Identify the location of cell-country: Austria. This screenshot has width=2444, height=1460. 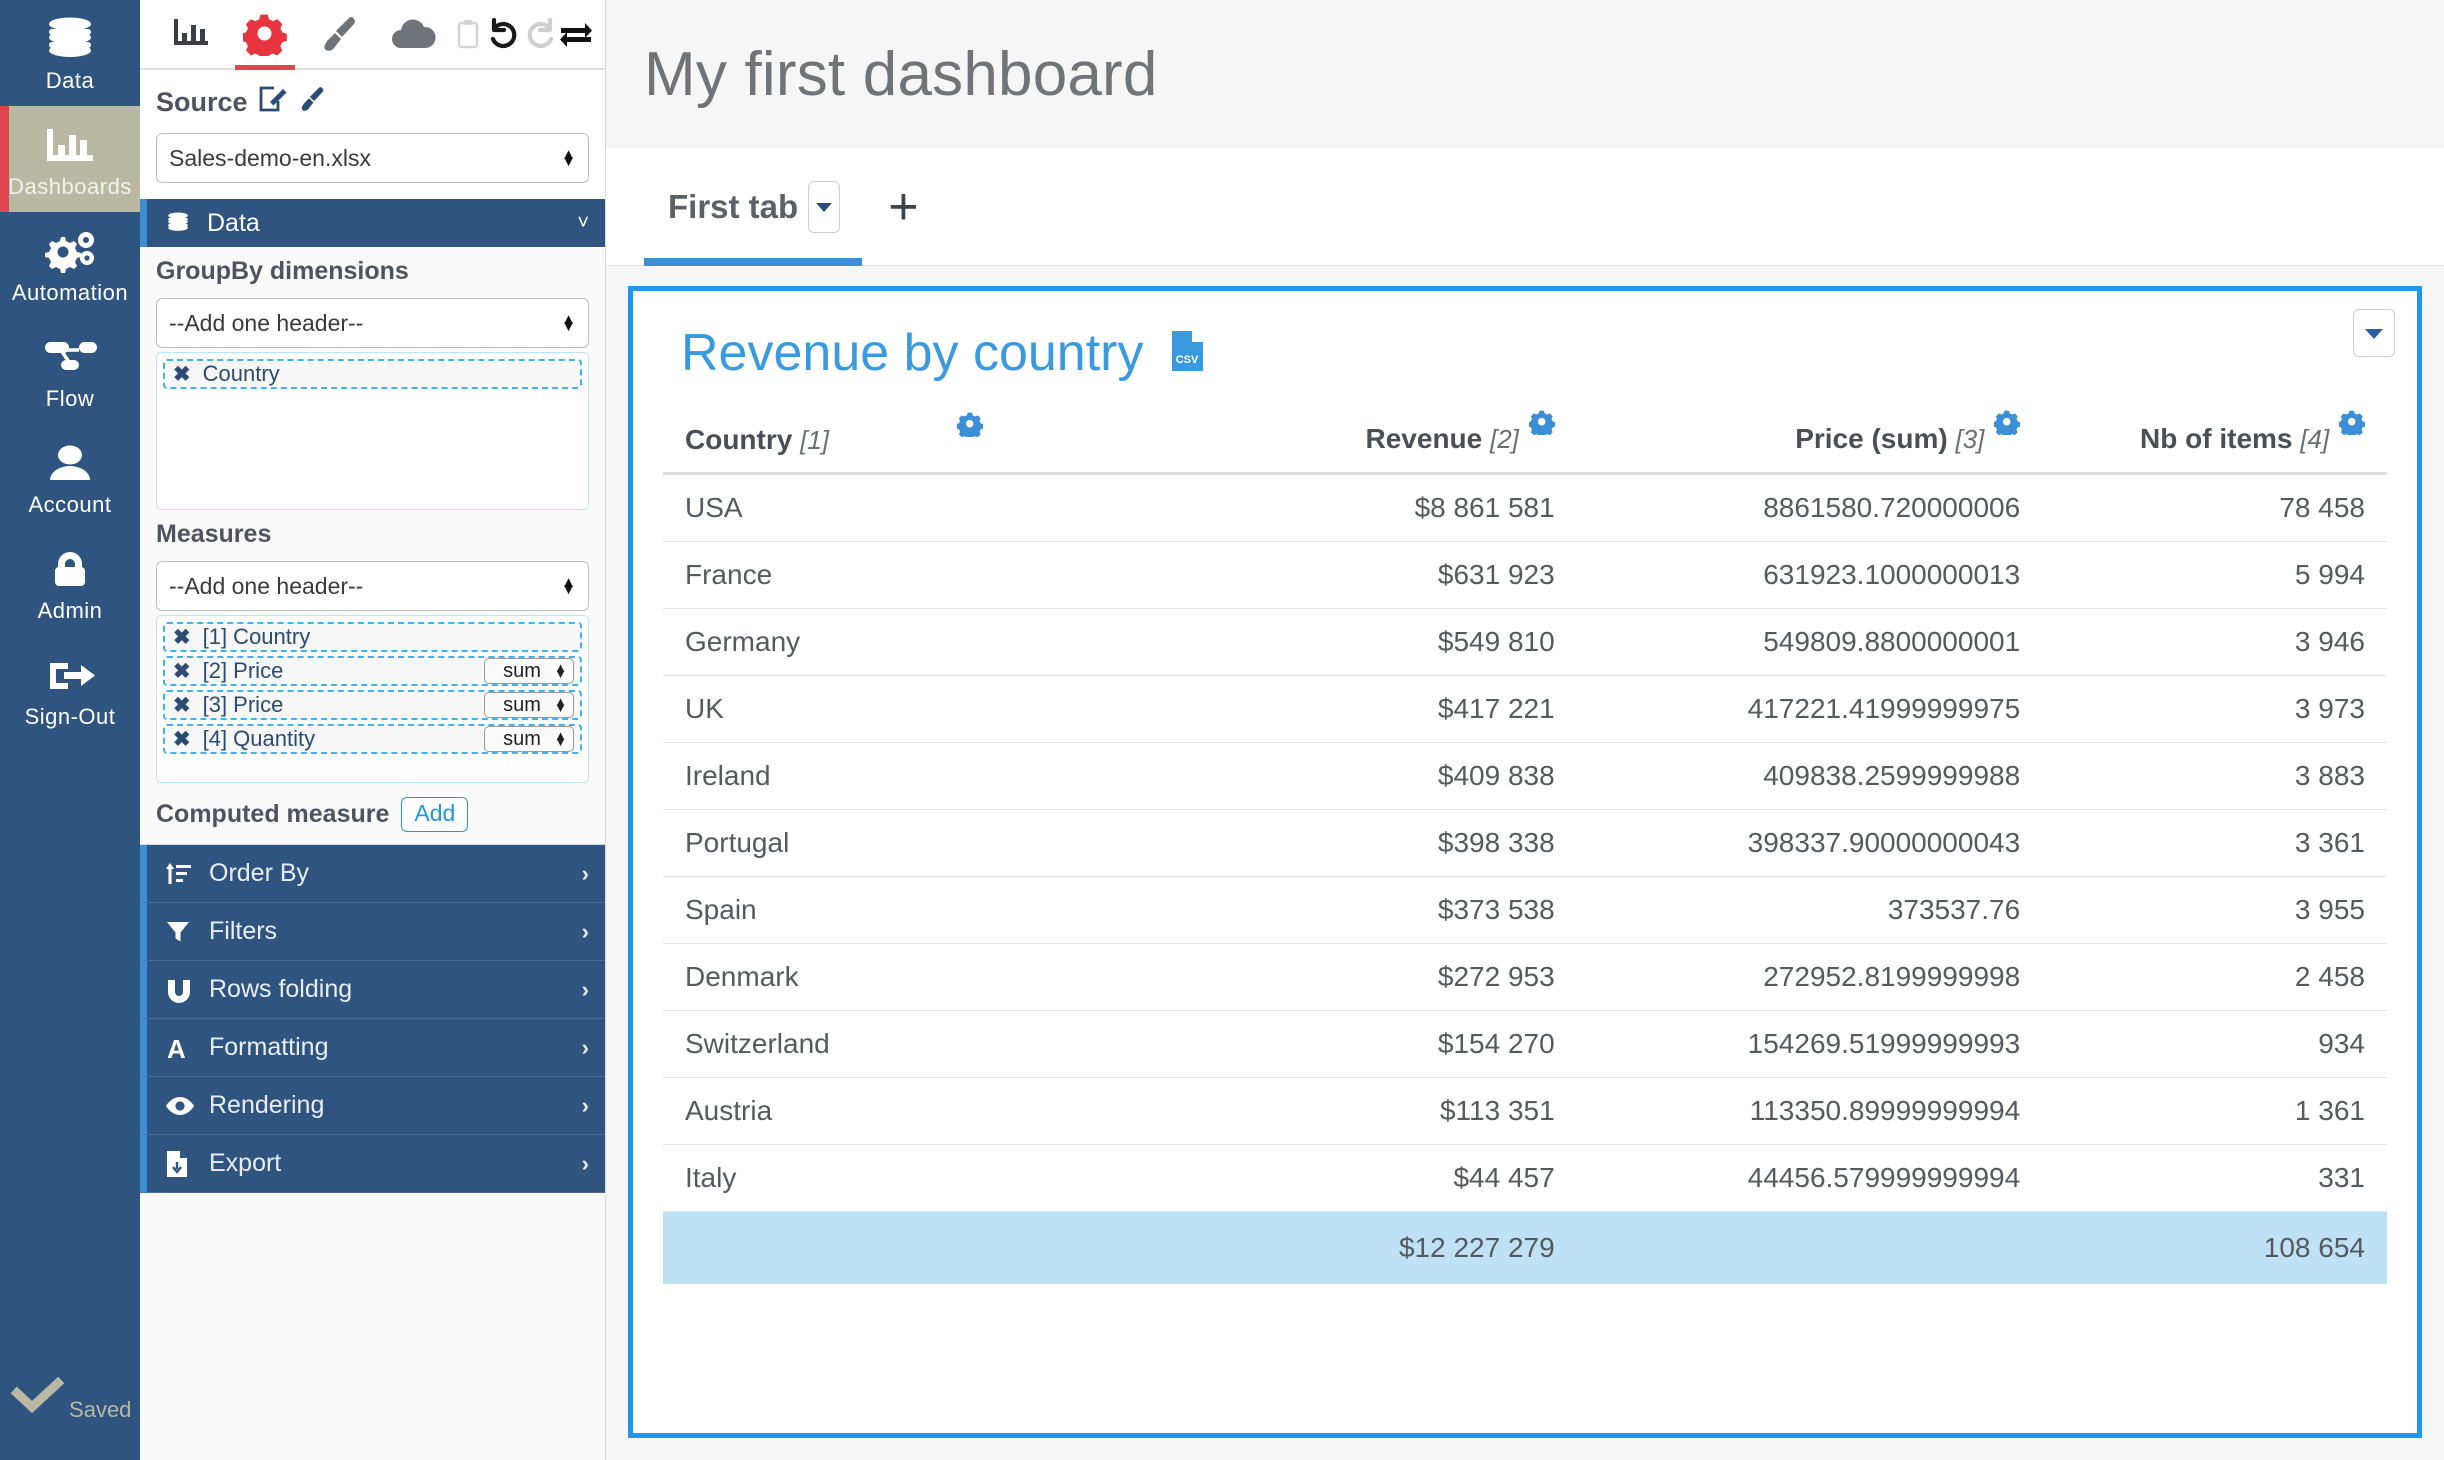
(939, 1111).